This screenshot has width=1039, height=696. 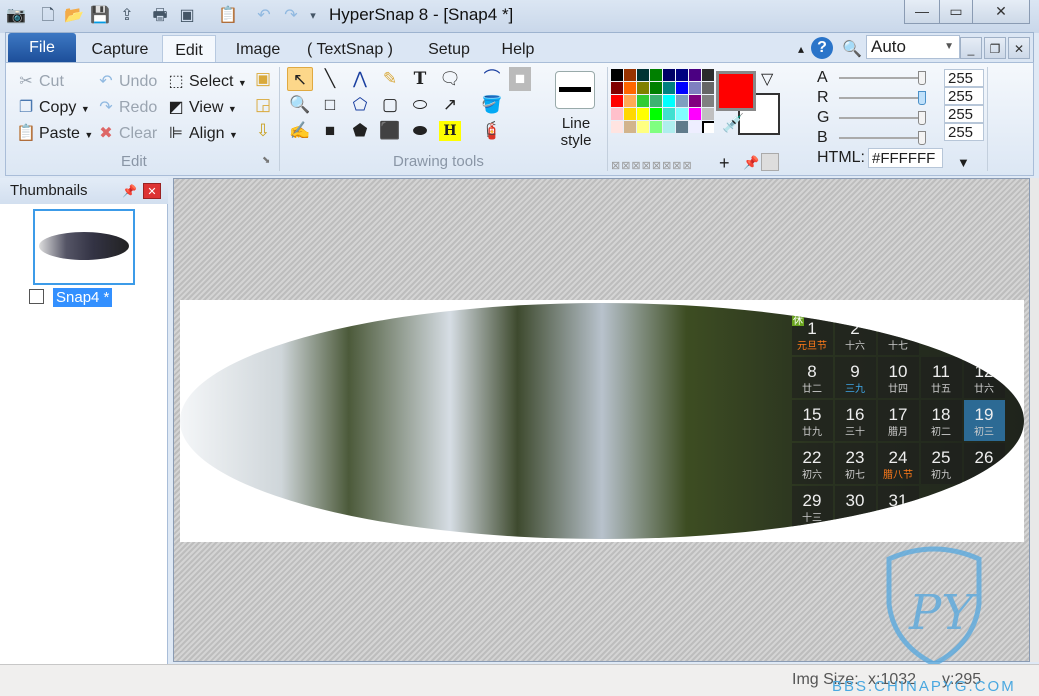 I want to click on rectangle-tool: □, so click(x=330, y=105).